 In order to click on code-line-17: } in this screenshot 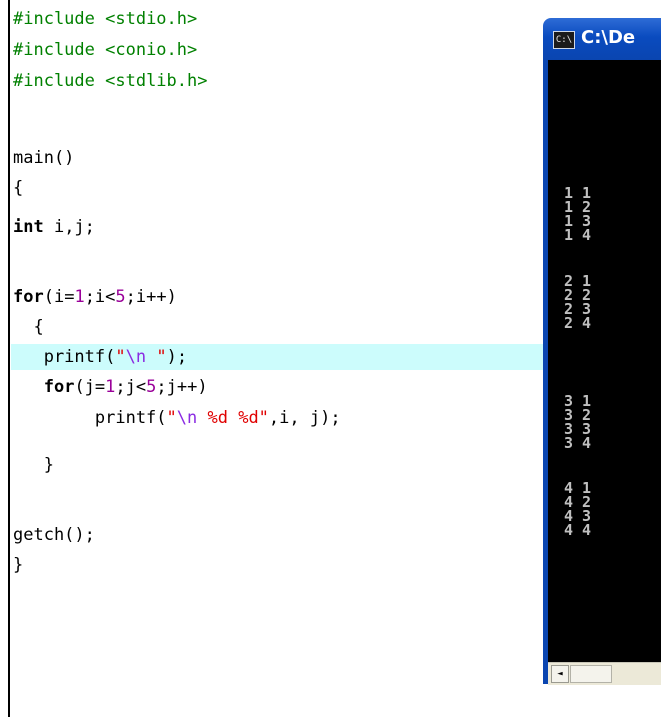, I will do `click(18, 565)`.